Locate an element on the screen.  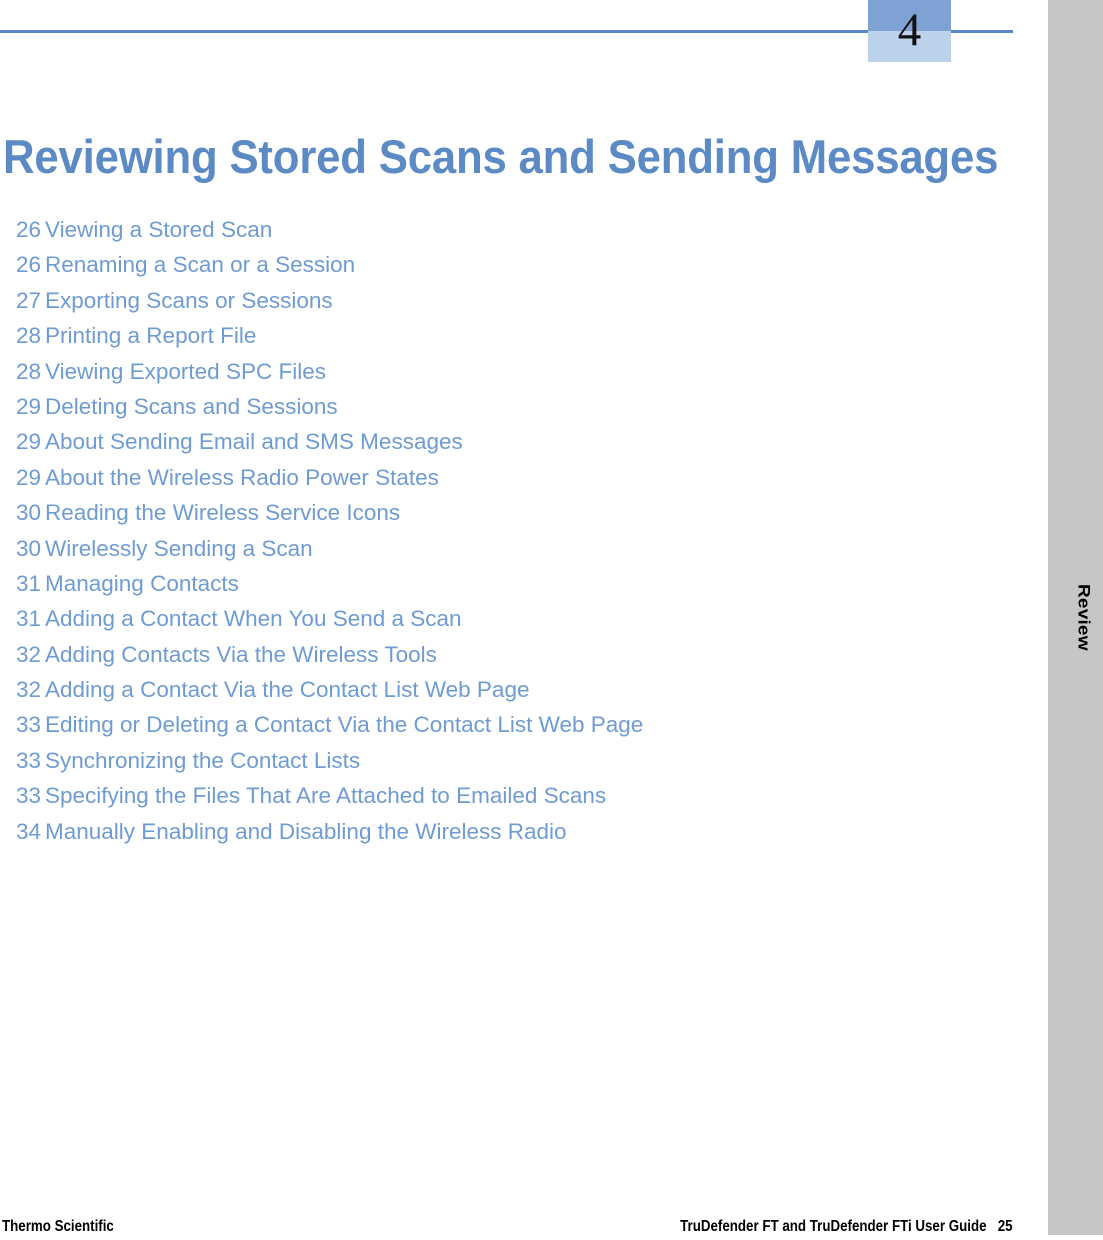
toc-entry: 32 Adding Contacts Via the Wireless Tools is located at coordinates (515, 654).